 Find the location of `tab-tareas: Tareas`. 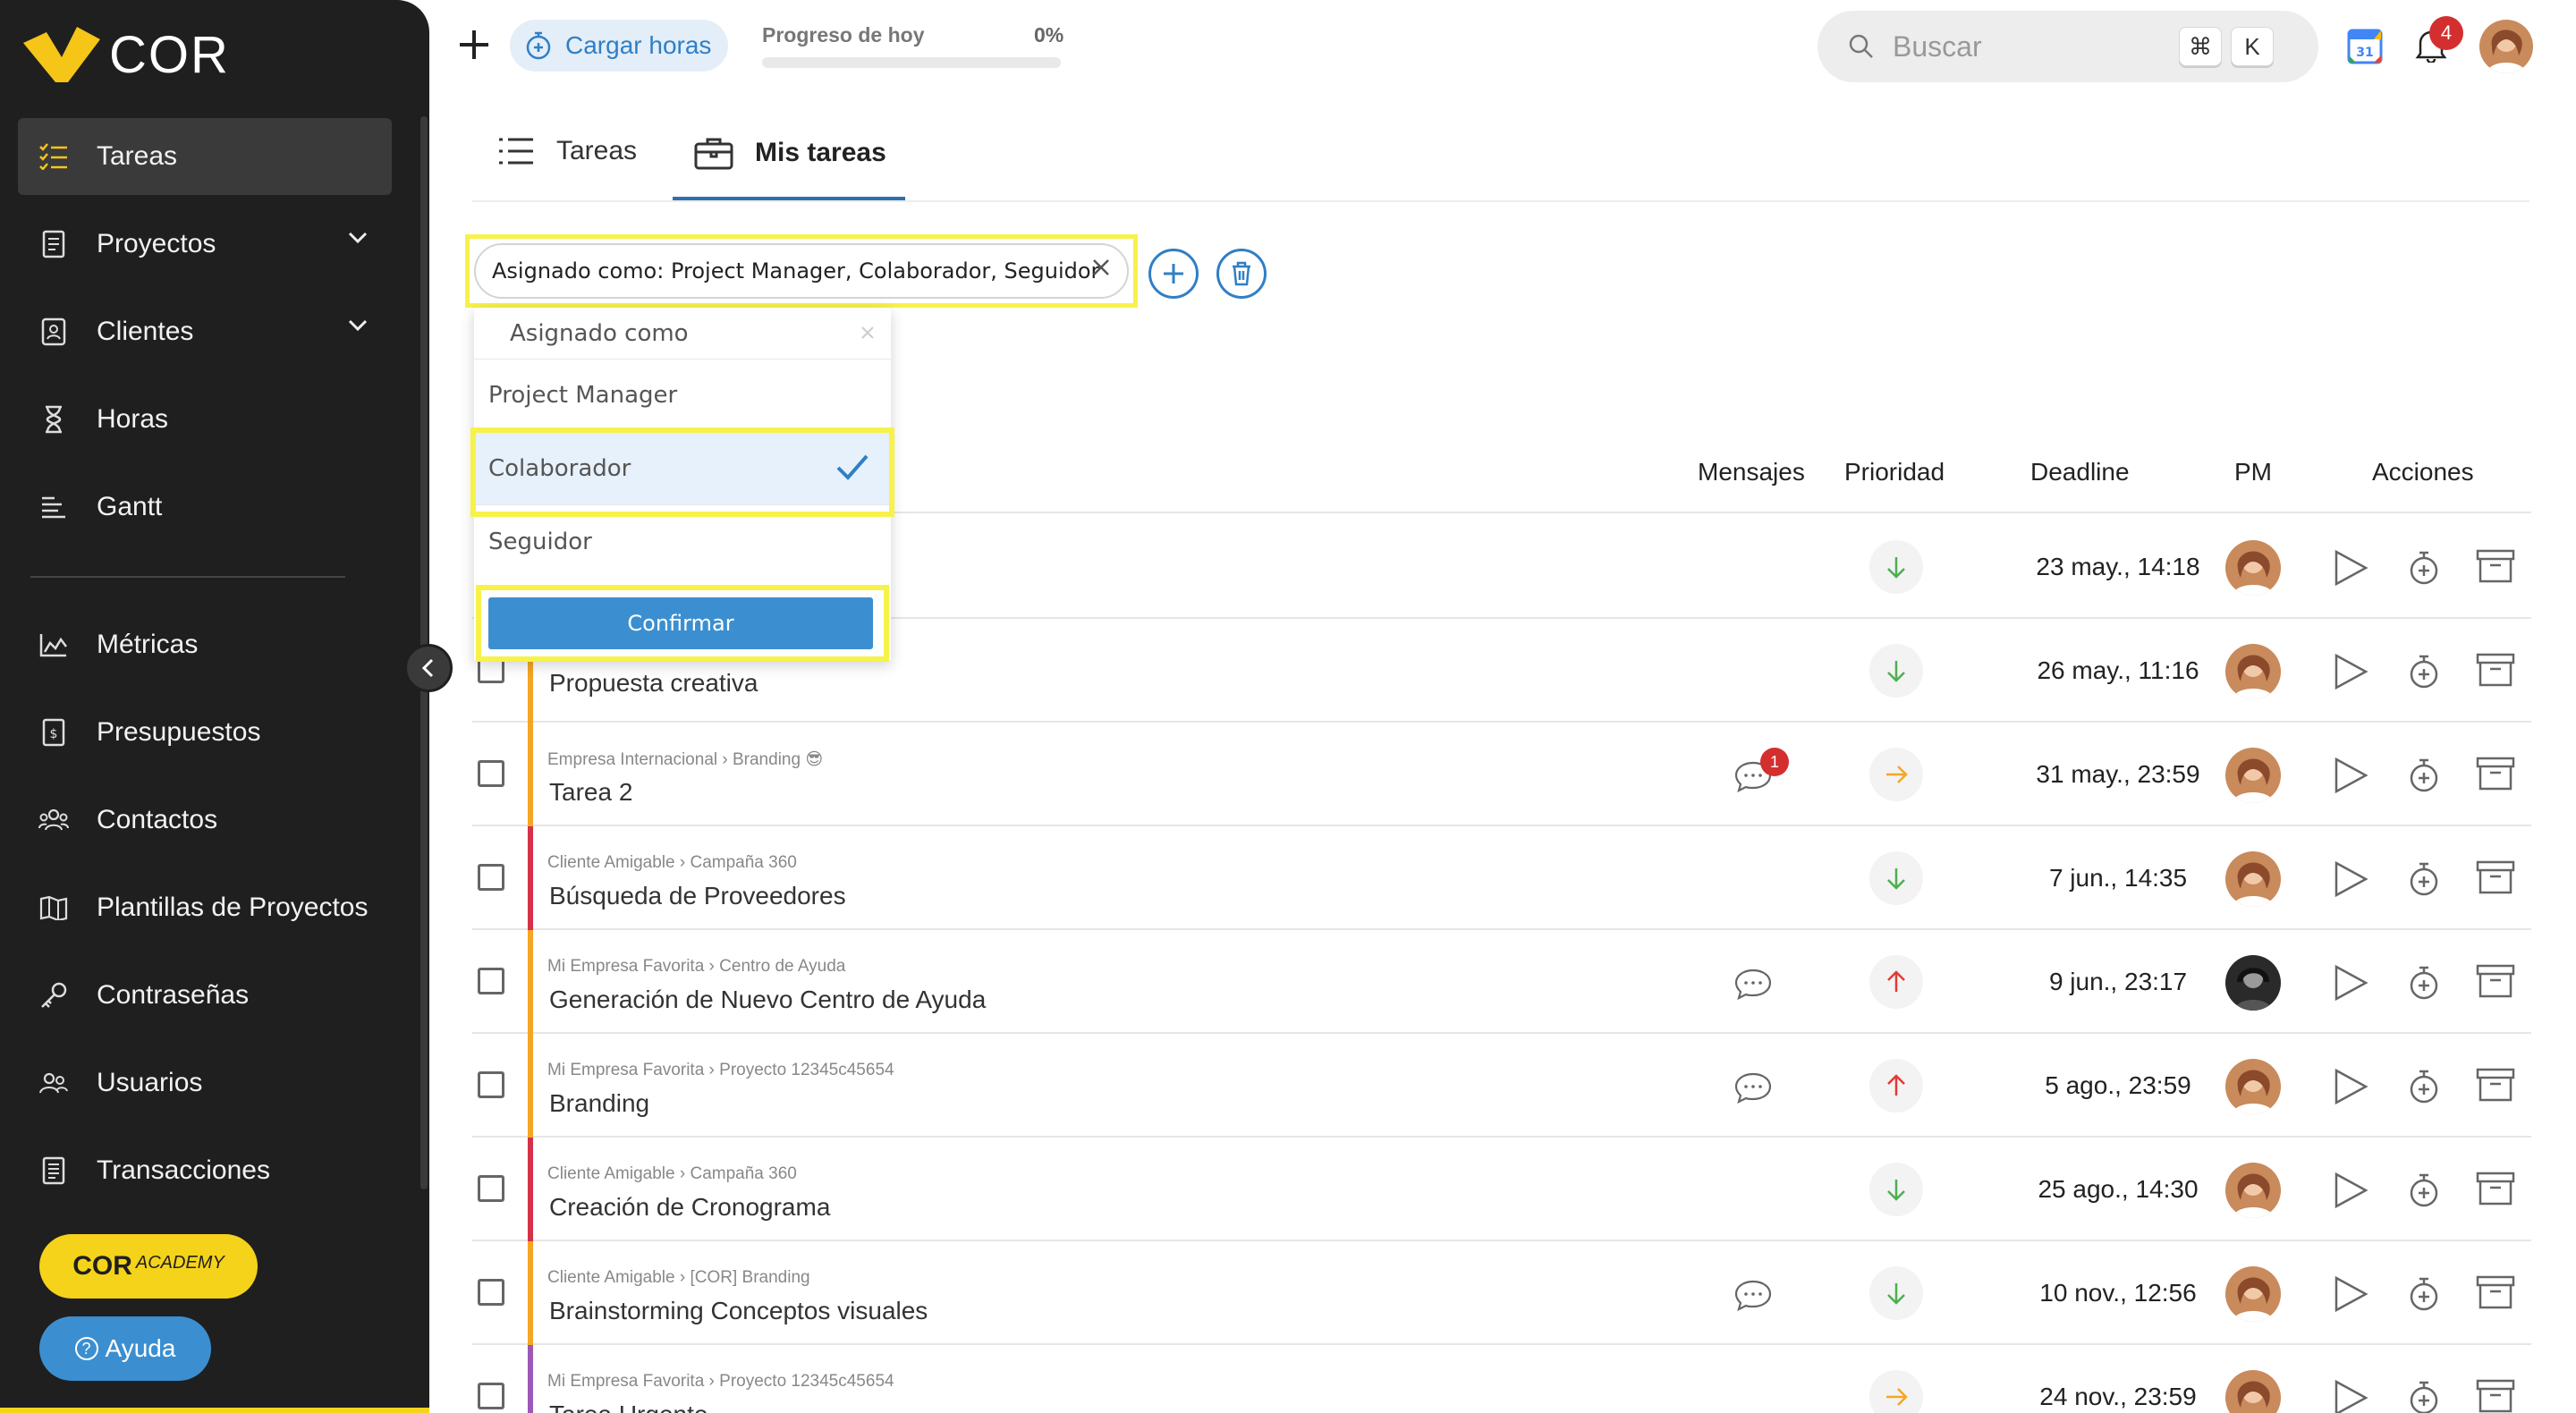

tab-tareas: Tareas is located at coordinates (567, 151).